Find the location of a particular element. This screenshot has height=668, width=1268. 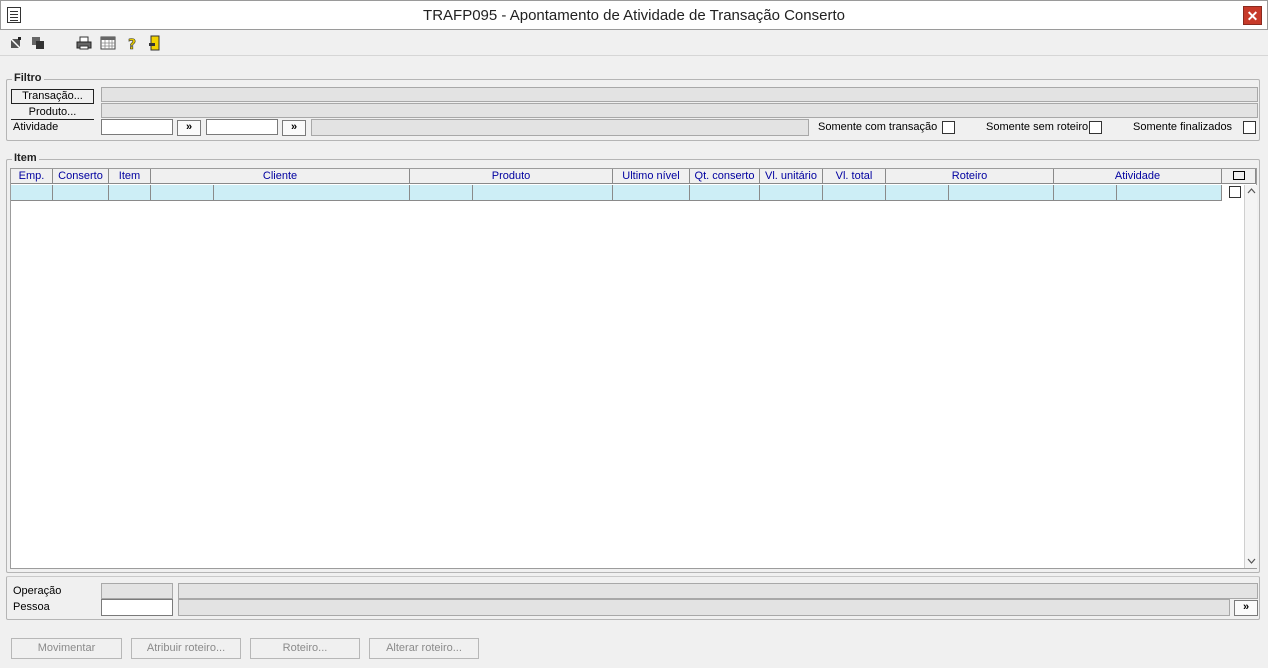

operacao-label: Operação is located at coordinates (37, 591).